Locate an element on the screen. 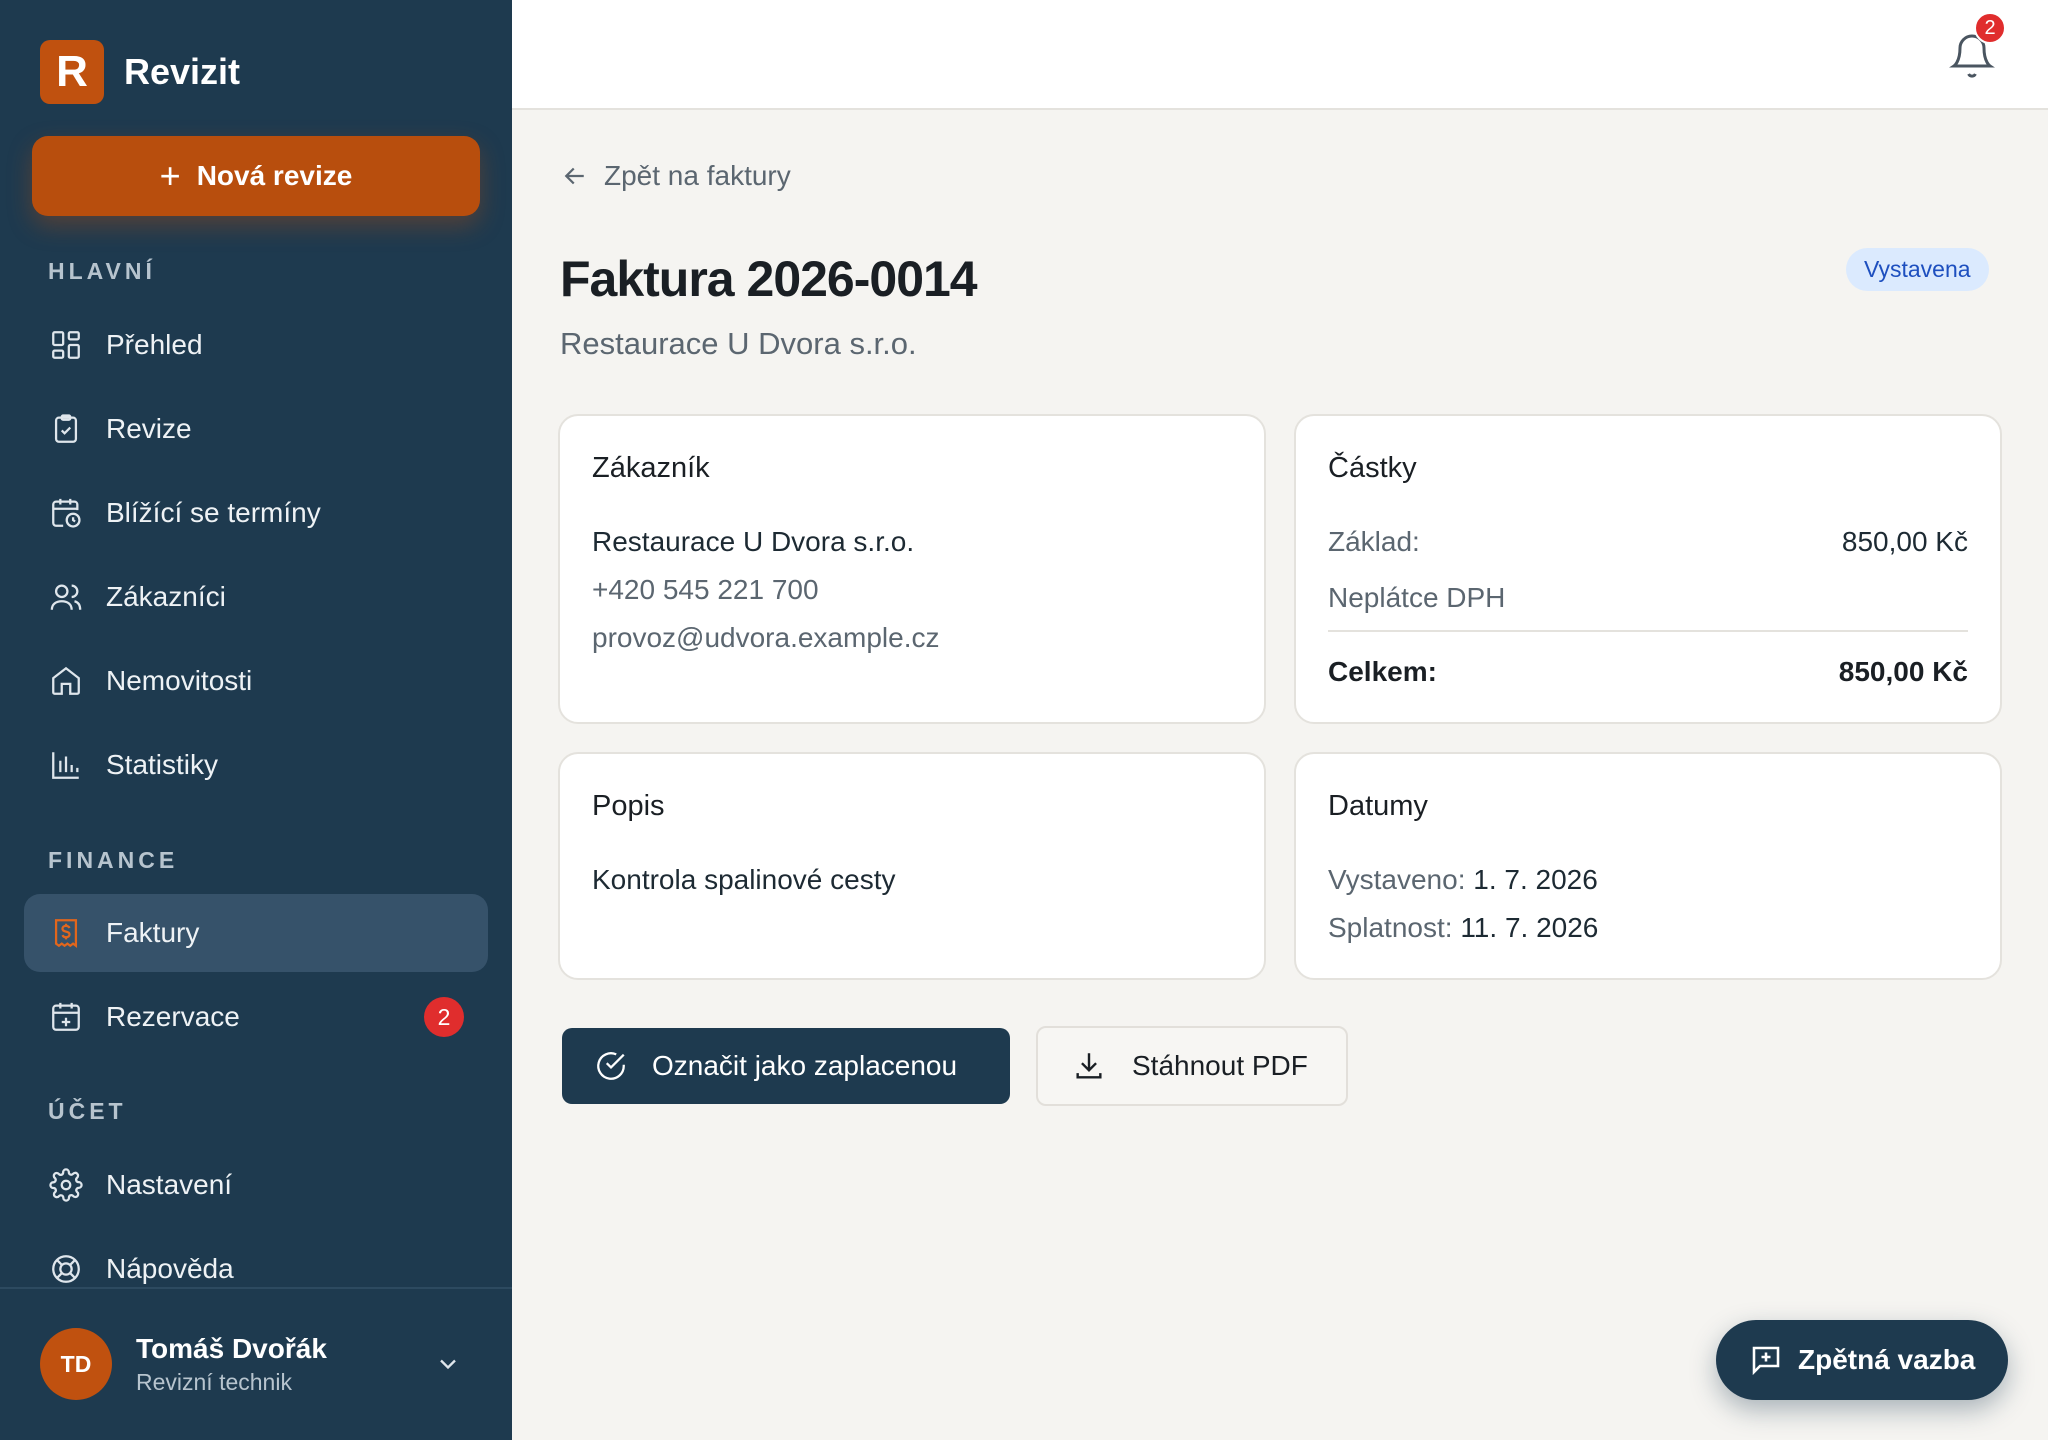 This screenshot has height=1440, width=2048. sidebar-item-label: Přehled is located at coordinates (154, 344).